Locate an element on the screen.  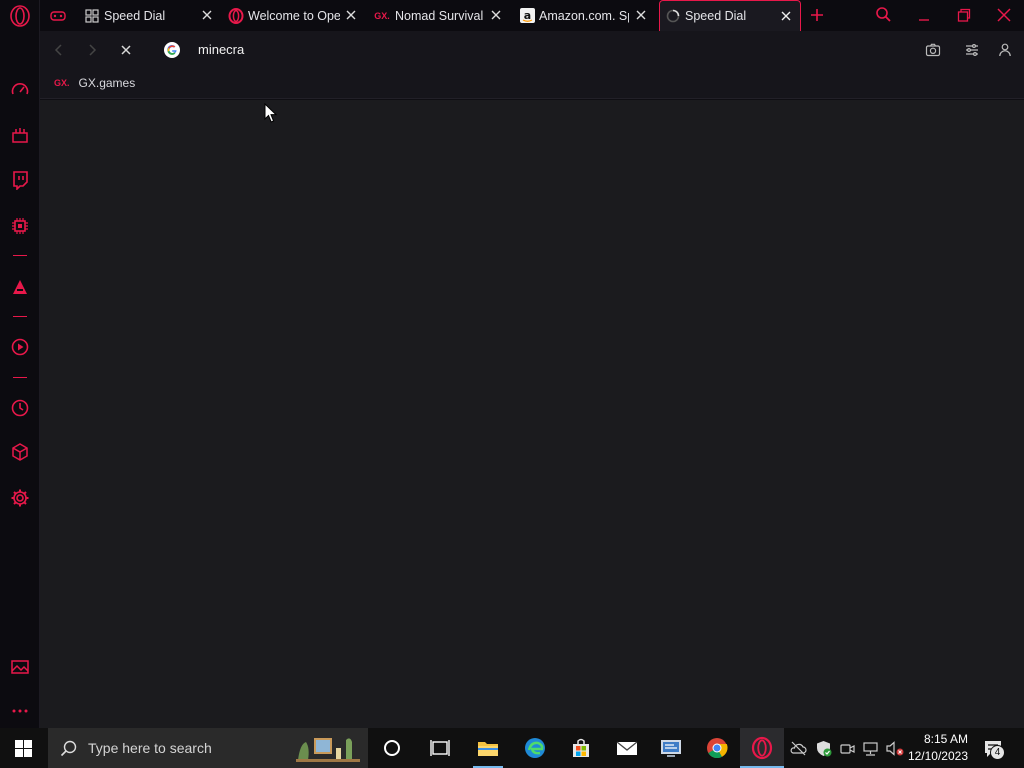
windows-security-shield-icon is located at coordinates (823, 748).